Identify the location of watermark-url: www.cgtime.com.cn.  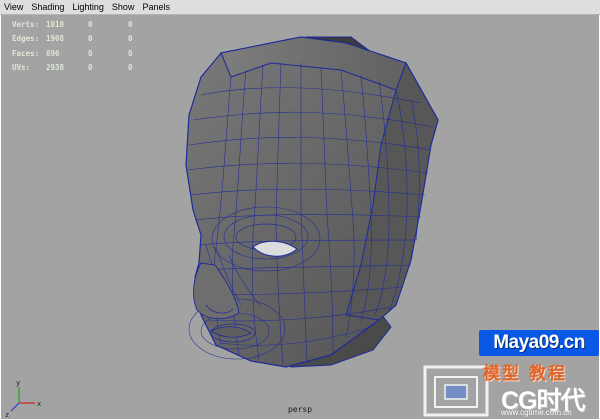
(536, 412).